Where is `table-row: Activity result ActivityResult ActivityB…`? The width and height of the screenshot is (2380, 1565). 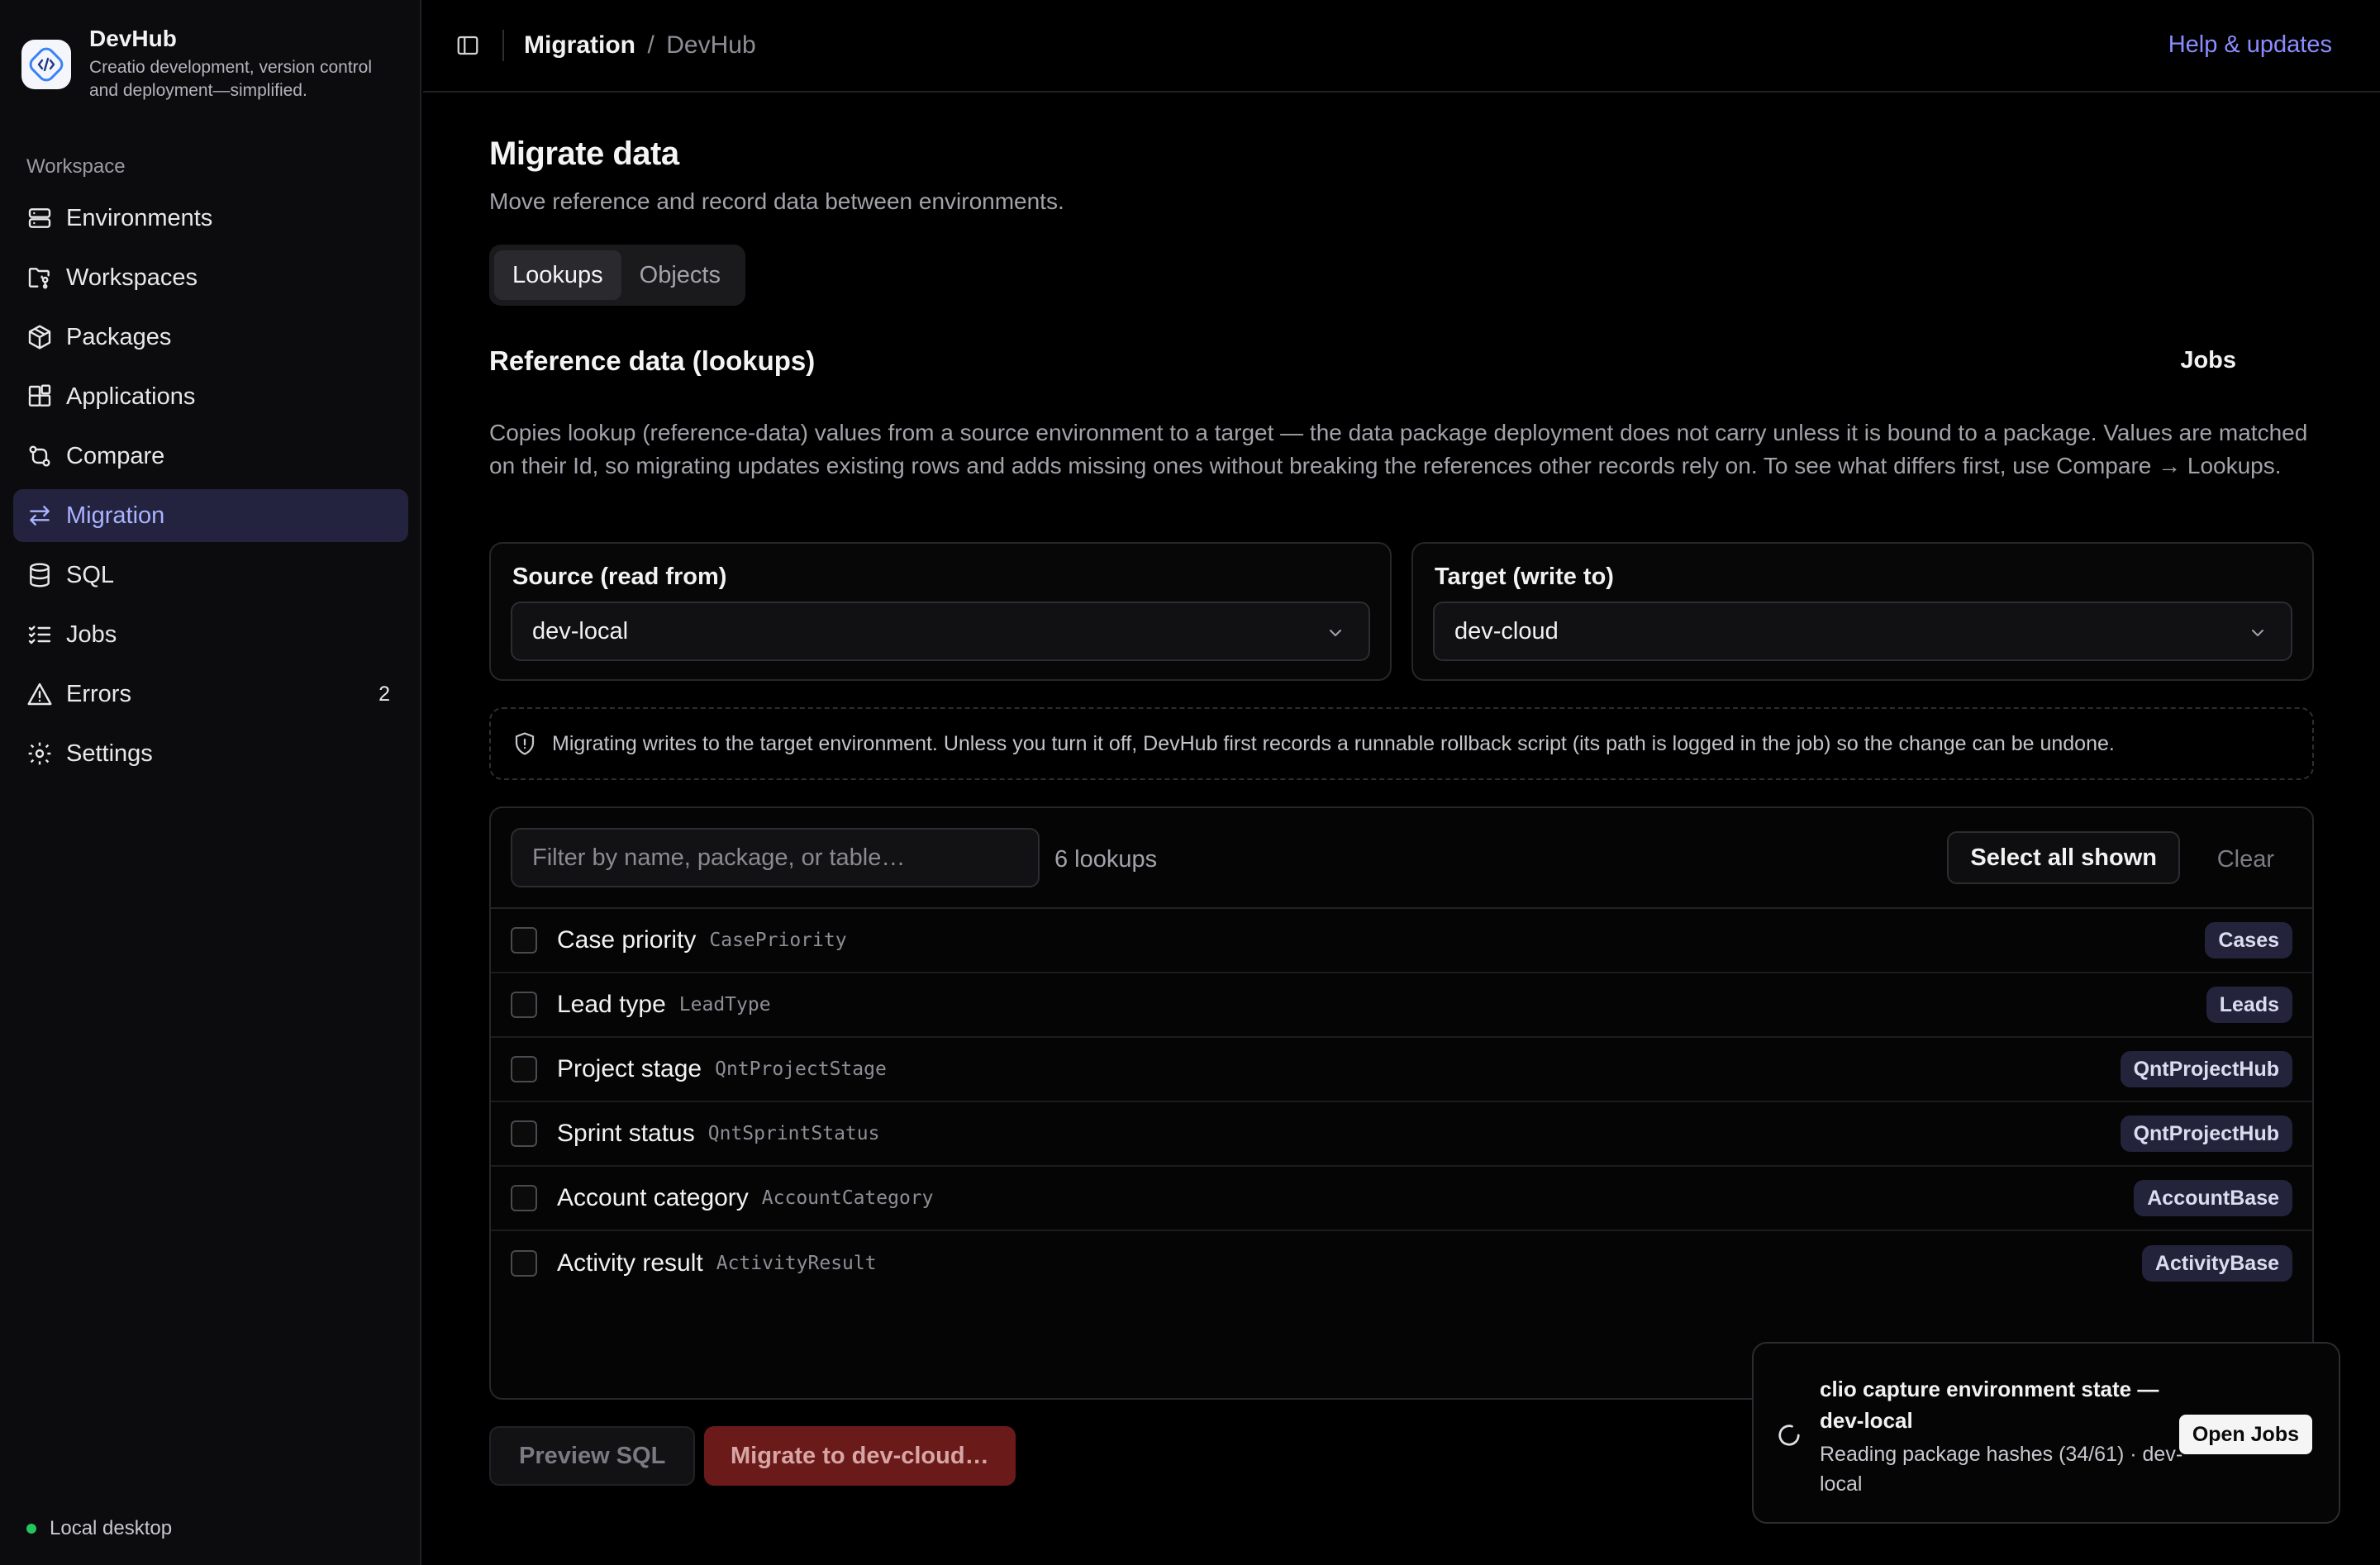
table-row: Activity result ActivityResult ActivityB… is located at coordinates (1401, 1263).